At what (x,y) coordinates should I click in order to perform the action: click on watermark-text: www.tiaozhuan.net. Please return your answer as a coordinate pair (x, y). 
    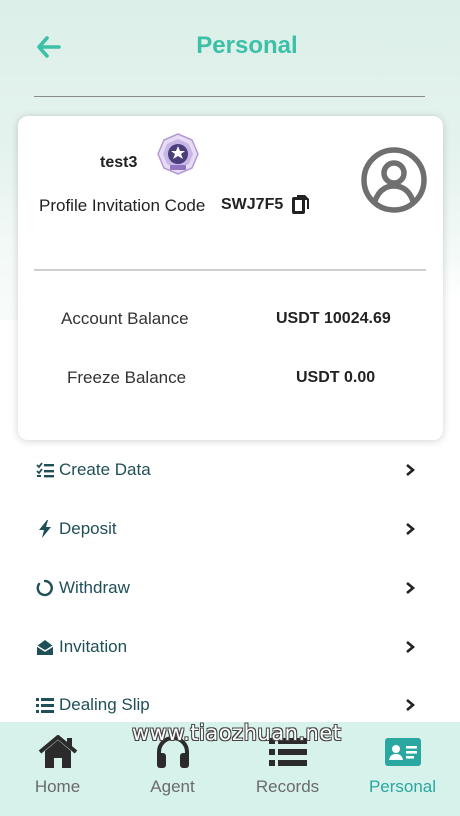
    Looking at the image, I should click on (237, 733).